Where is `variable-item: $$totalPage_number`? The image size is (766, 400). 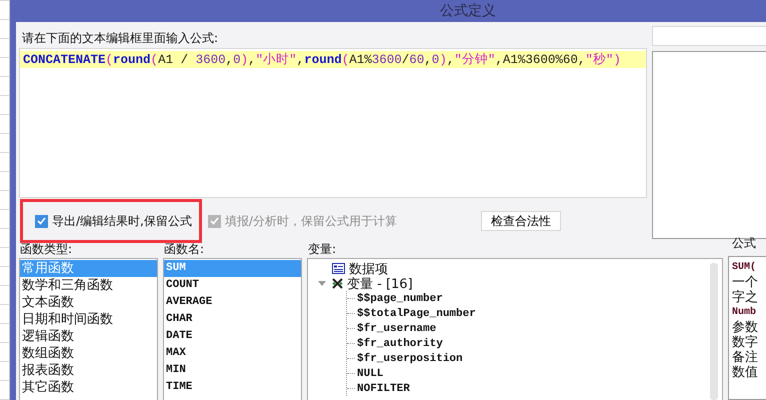
variable-item: $$totalPage_number is located at coordinates (416, 314).